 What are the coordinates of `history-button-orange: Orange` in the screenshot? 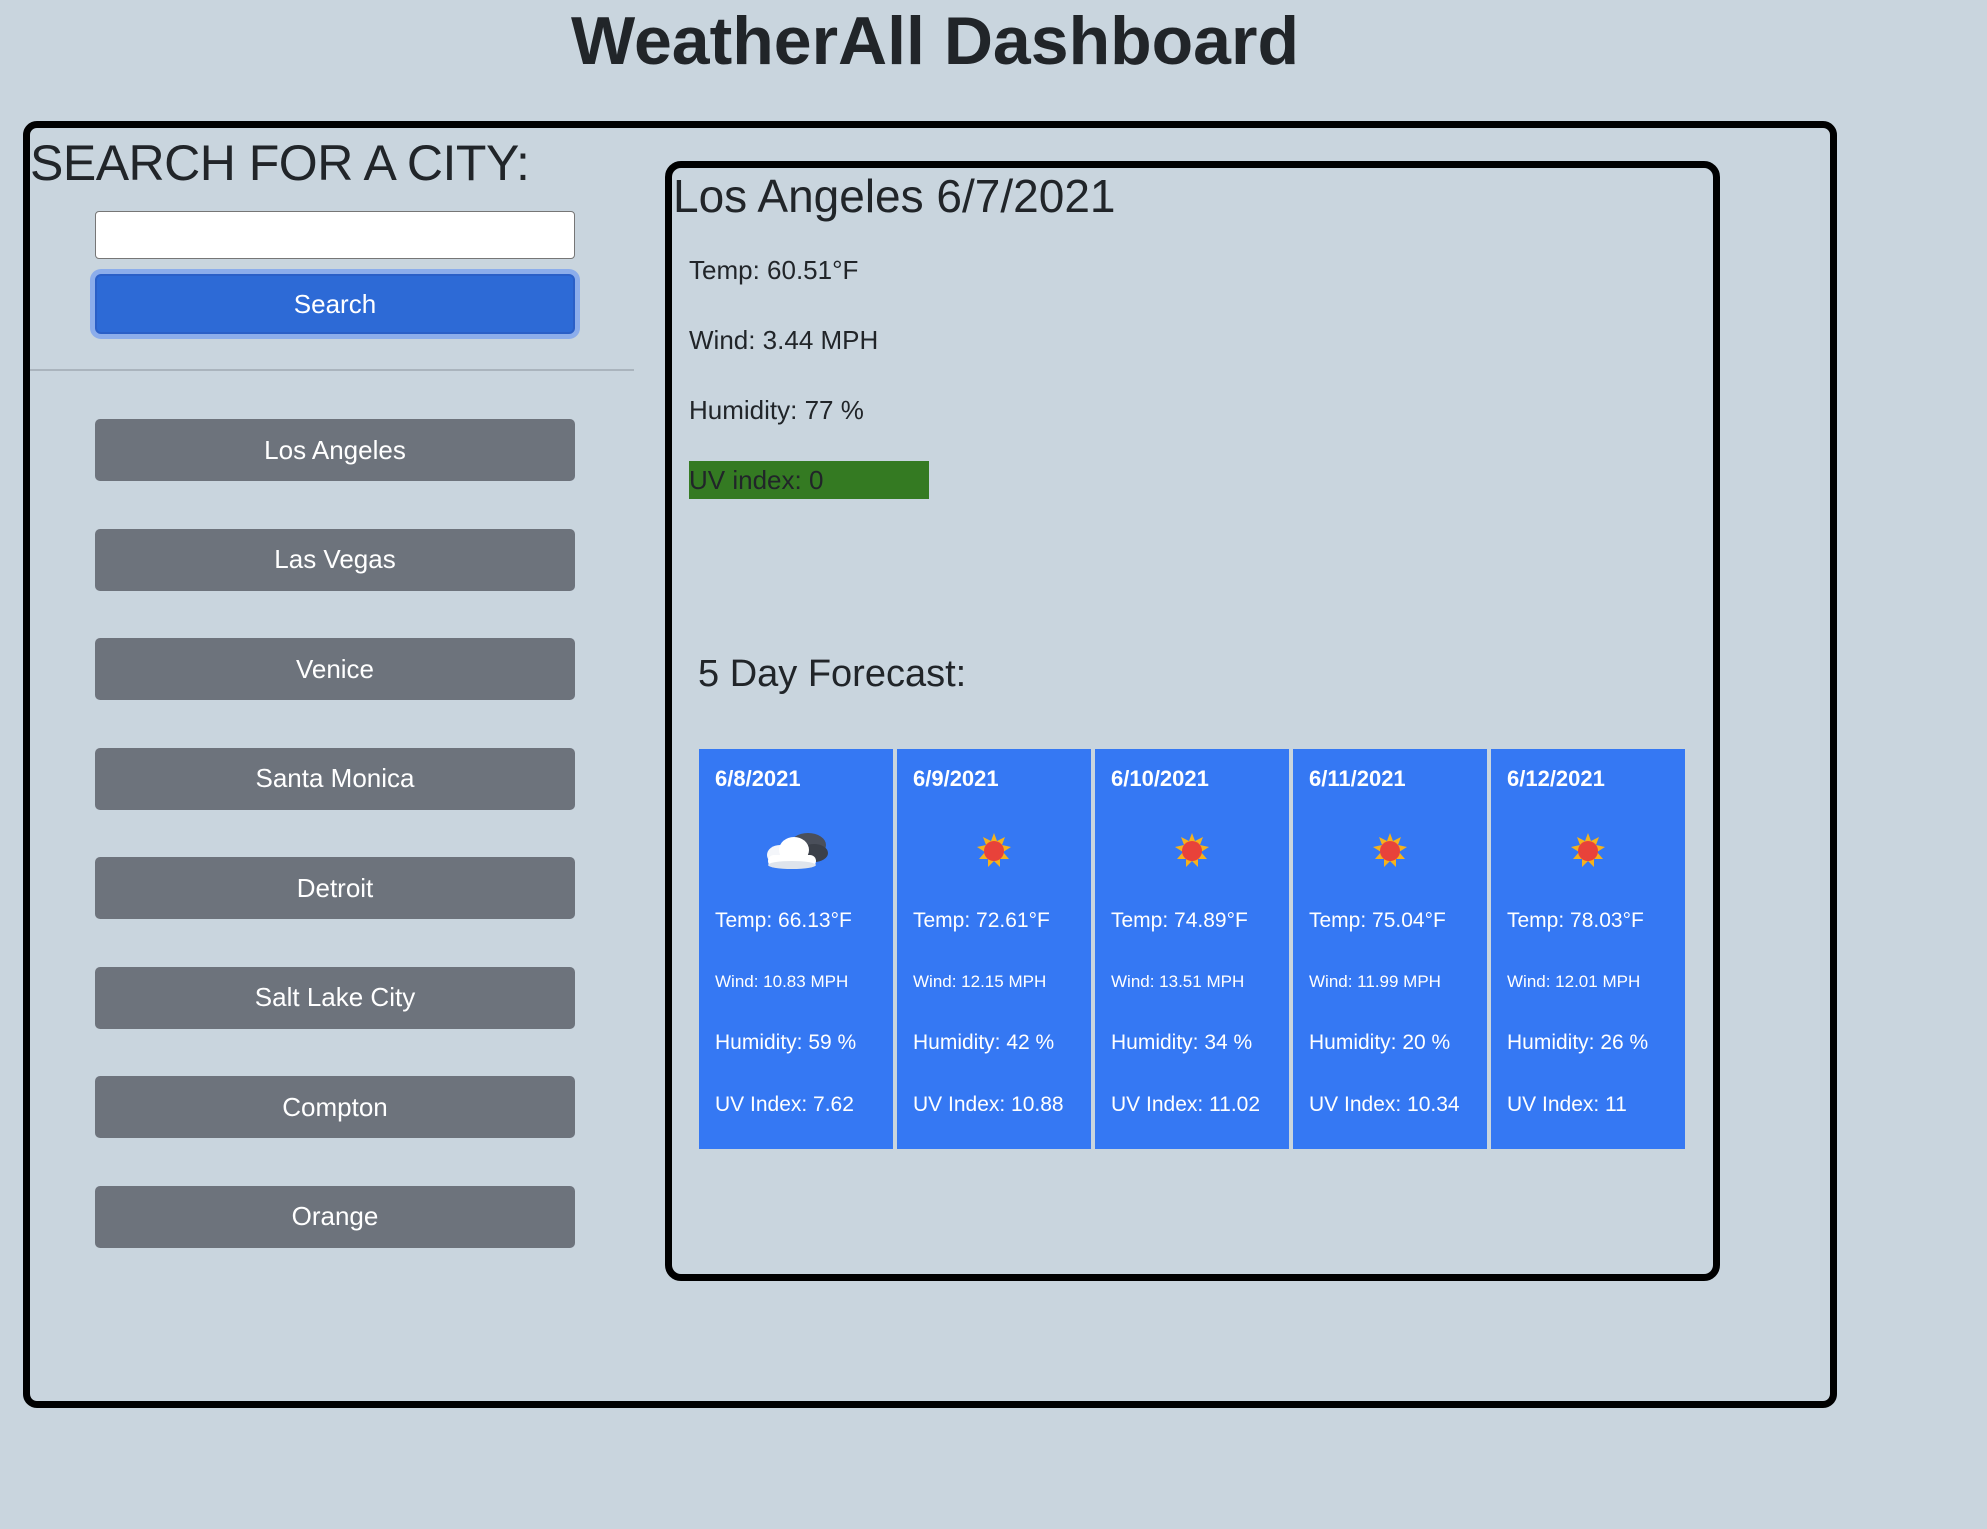 It's located at (335, 1216).